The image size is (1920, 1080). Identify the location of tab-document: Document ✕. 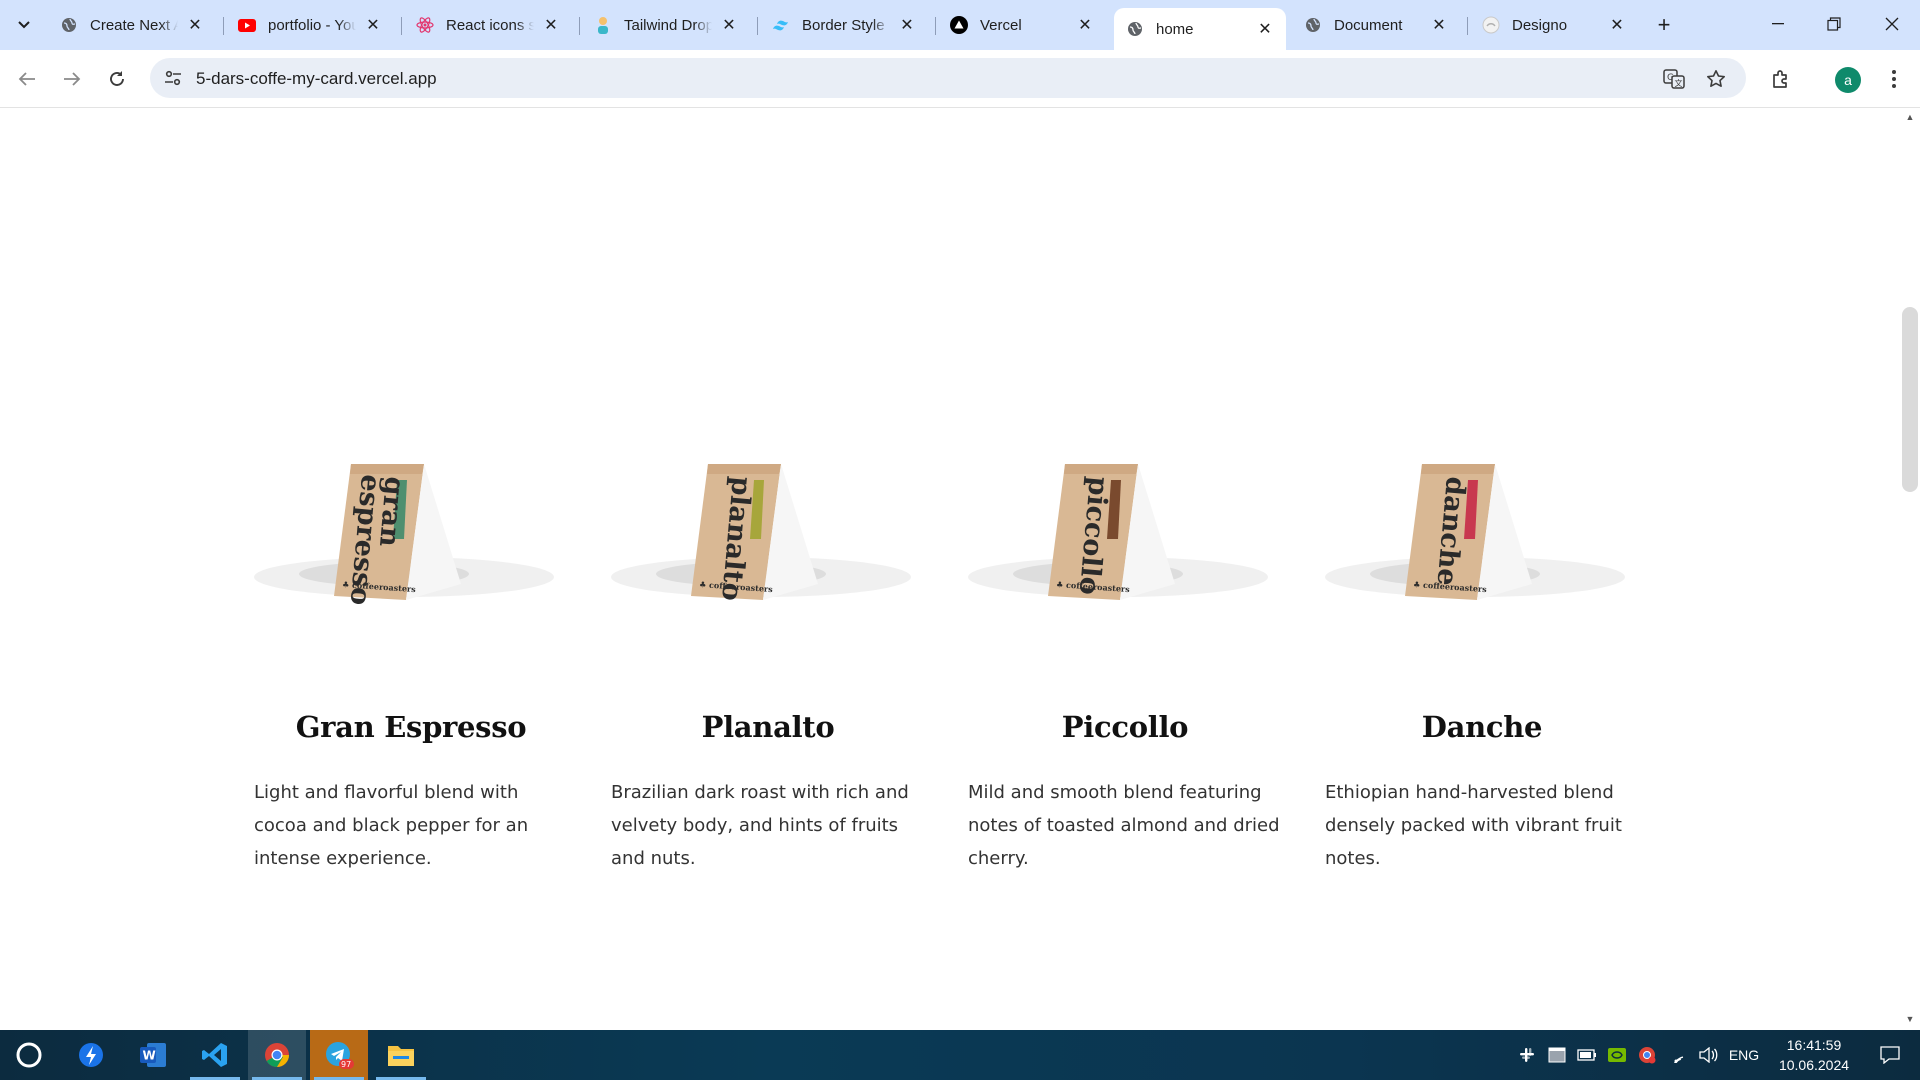
(1376, 25).